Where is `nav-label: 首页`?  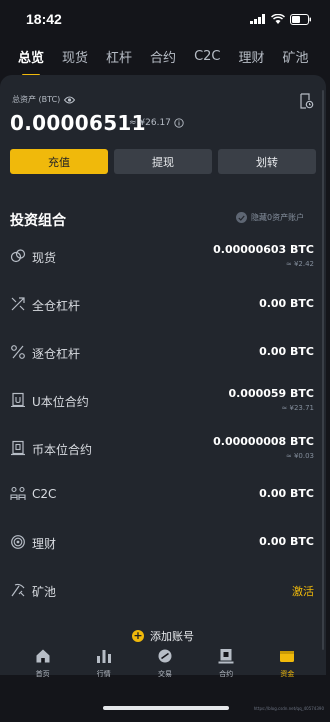 nav-label: 首页 is located at coordinates (42, 674).